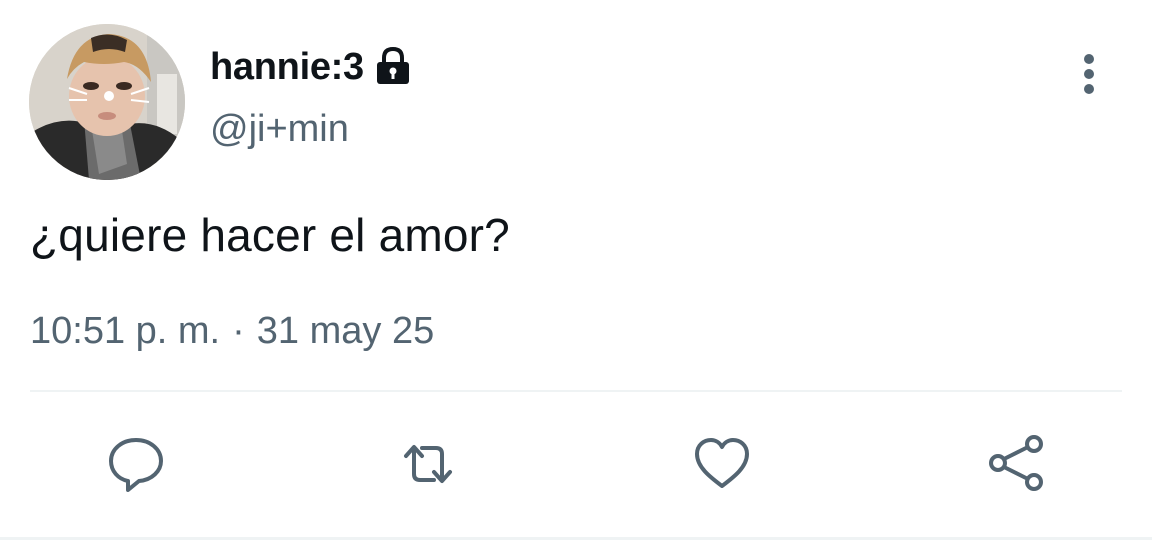 This screenshot has height=555, width=1152. I want to click on tweet-date: 31 may 25, so click(345, 331).